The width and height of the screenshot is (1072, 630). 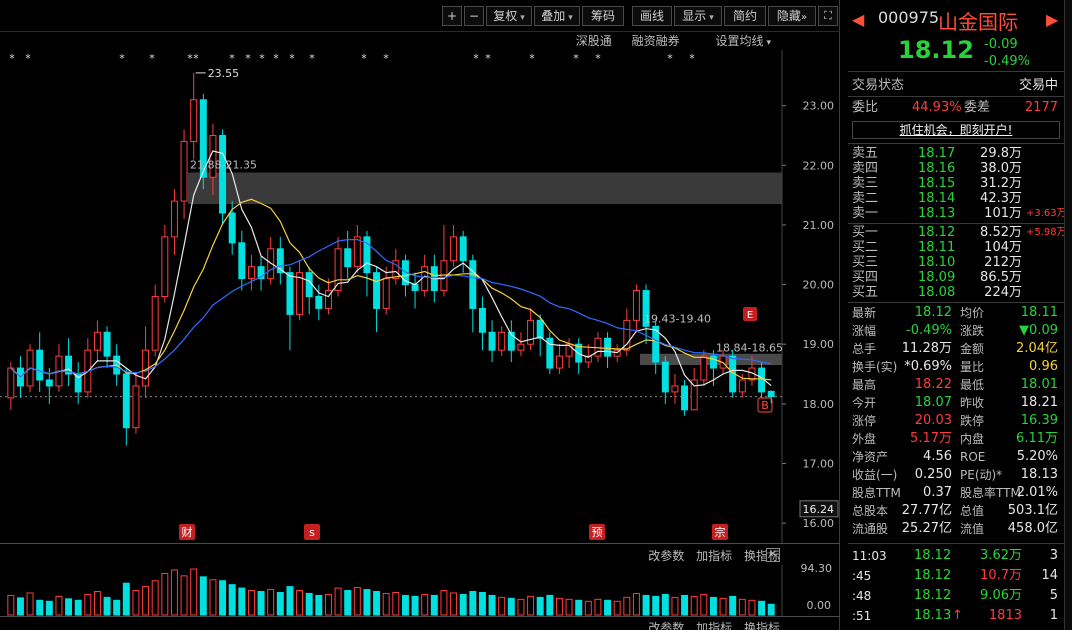 I want to click on overlay-dropdown: 叠加 ▾, so click(x=557, y=16).